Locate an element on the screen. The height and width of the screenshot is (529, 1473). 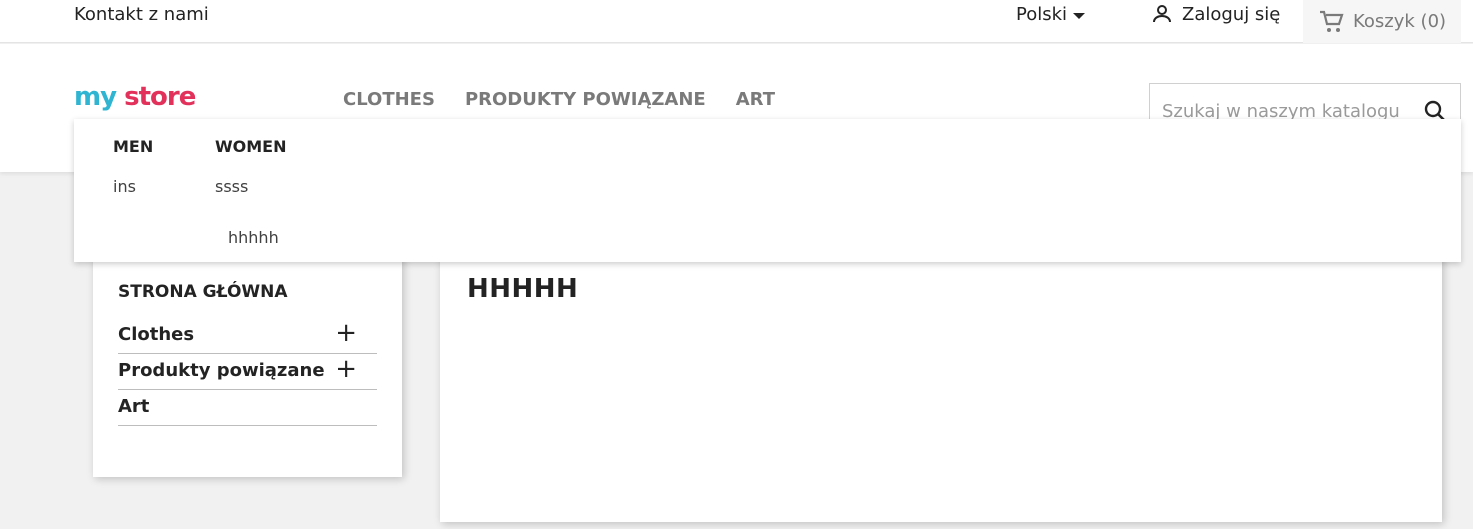
dropdown-column-women: WOMEN is located at coordinates (251, 146).